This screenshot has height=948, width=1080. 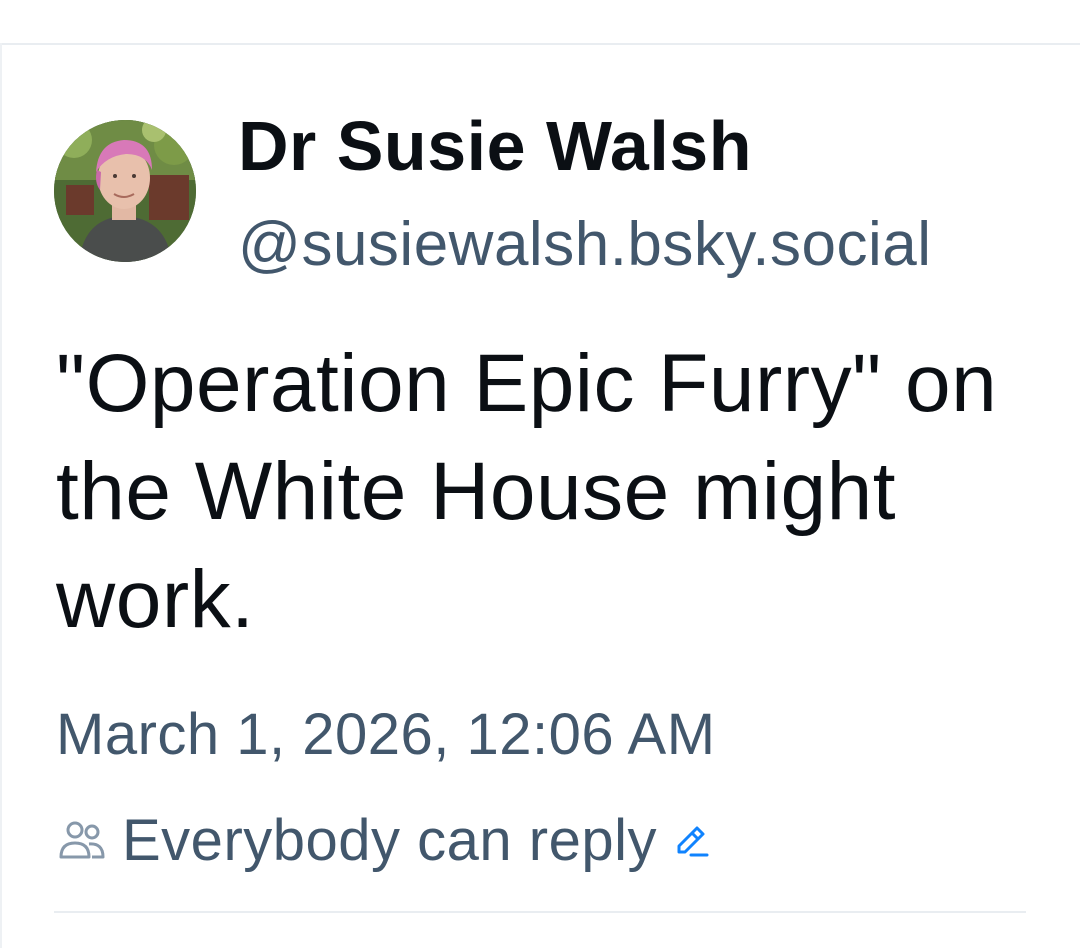 I want to click on avatar, so click(x=125, y=191).